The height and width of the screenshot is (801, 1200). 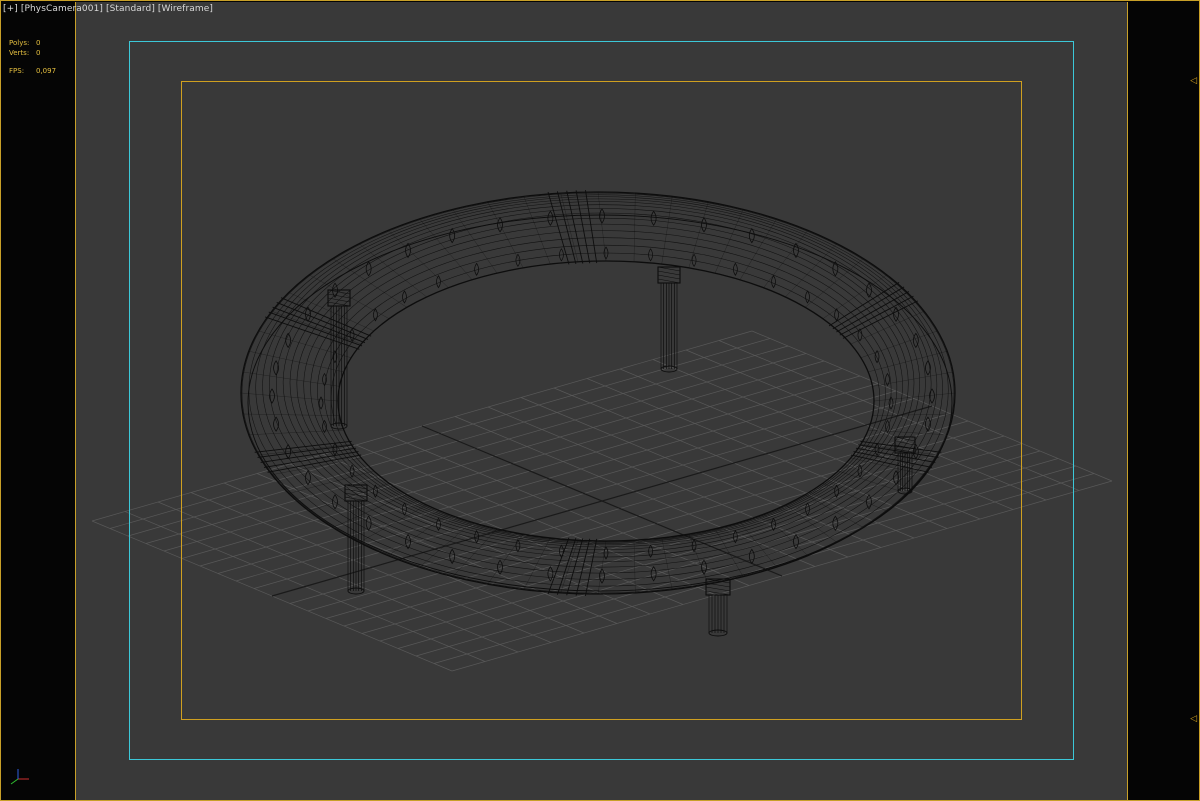 What do you see at coordinates (185, 9) in the screenshot?
I see `viewport-mode-menu: [Wireframe]` at bounding box center [185, 9].